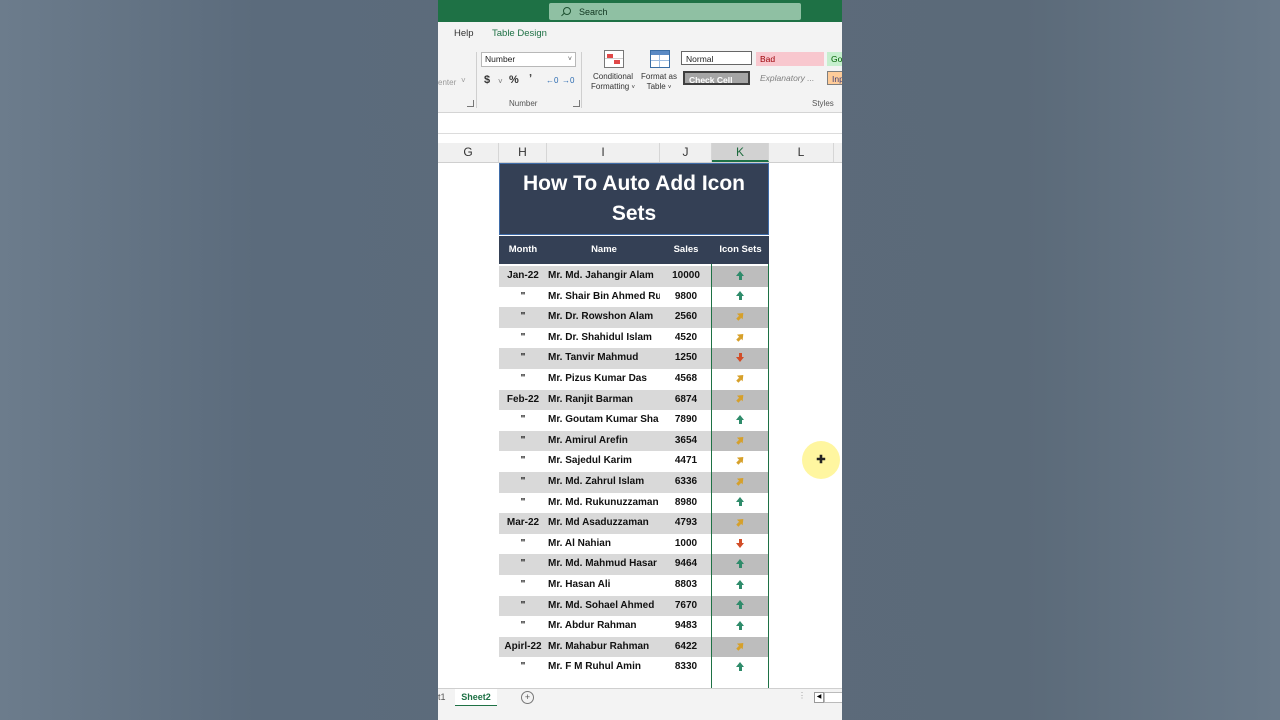 Image resolution: width=1280 pixels, height=720 pixels. What do you see at coordinates (604, 250) in the screenshot?
I see `header-name: Name` at bounding box center [604, 250].